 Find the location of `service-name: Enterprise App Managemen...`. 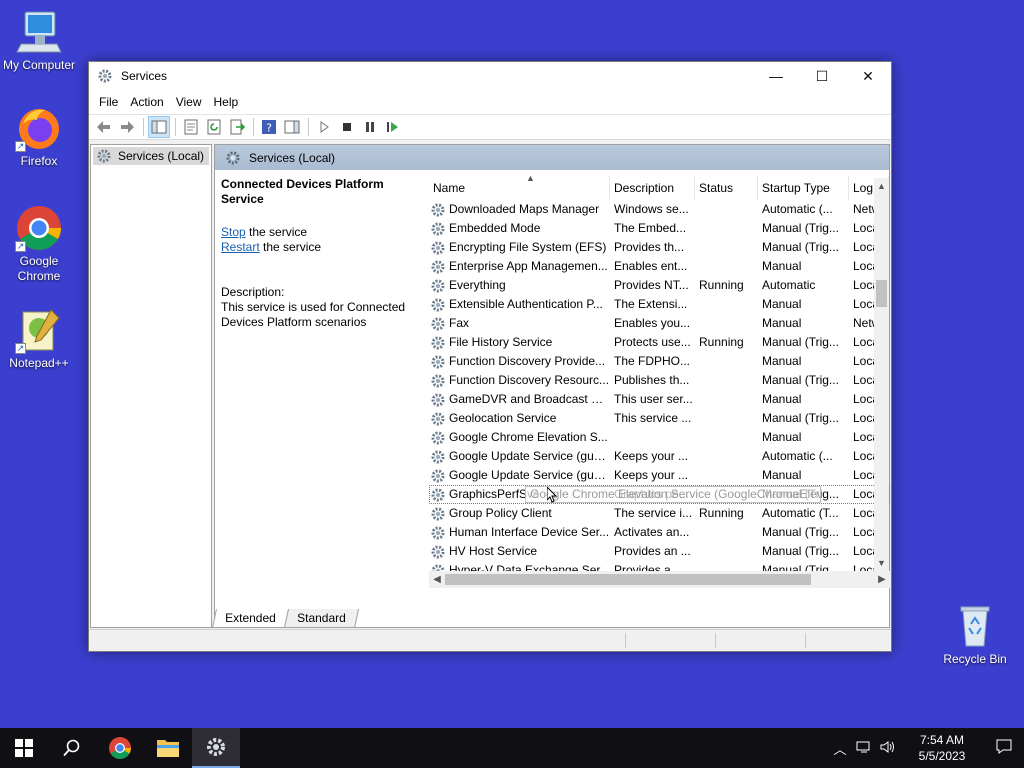

service-name: Enterprise App Managemen... is located at coordinates (528, 266).